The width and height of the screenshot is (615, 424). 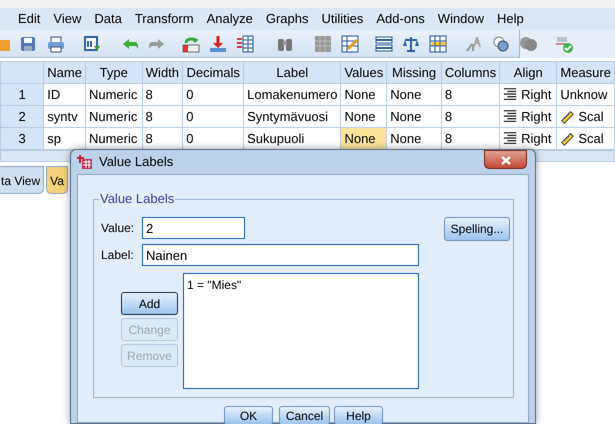 What do you see at coordinates (407, 19) in the screenshot?
I see `menu-item: Add-ons` at bounding box center [407, 19].